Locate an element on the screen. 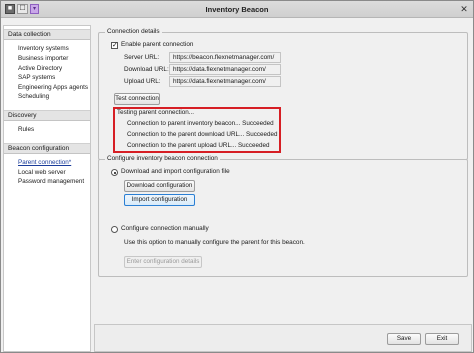 The width and height of the screenshot is (474, 353). upload-url-label: Upload URL: is located at coordinates (142, 81).